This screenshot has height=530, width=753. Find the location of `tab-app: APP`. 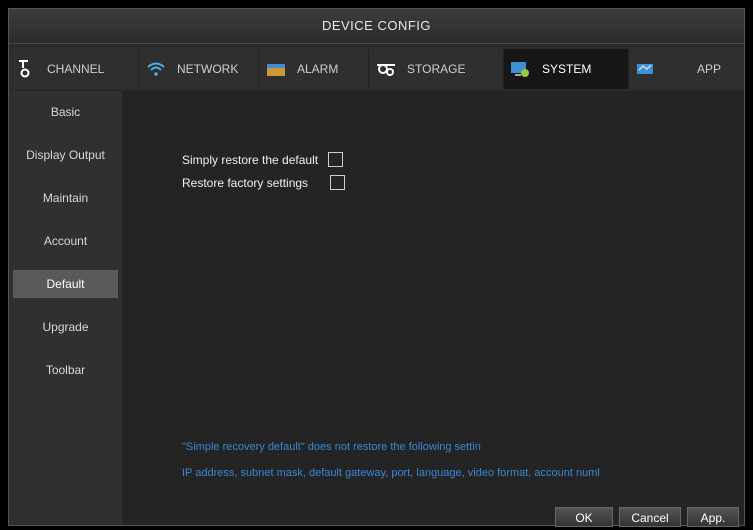

tab-app: APP is located at coordinates (686, 69).